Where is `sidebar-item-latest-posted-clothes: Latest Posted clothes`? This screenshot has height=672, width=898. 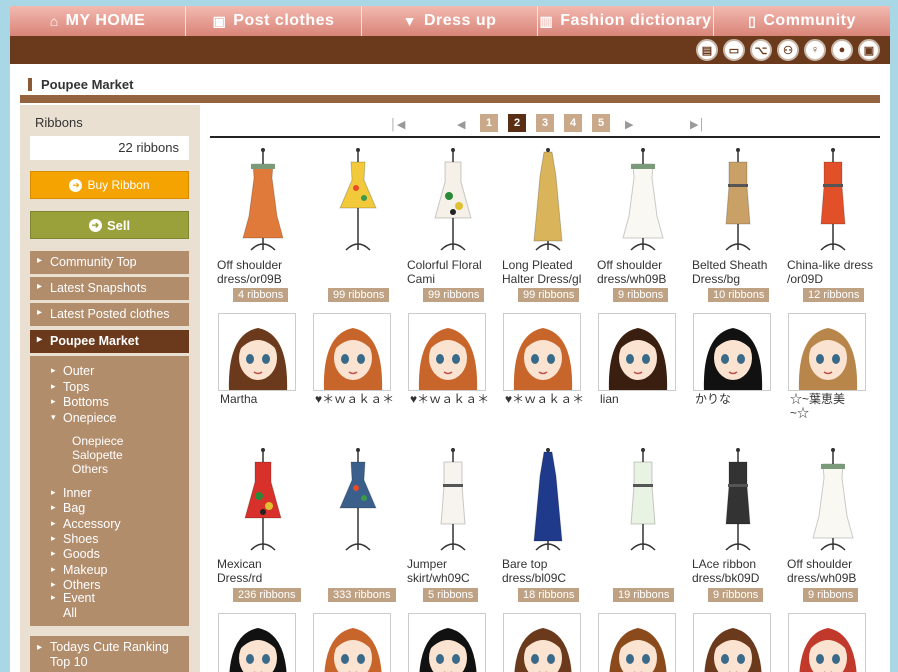 sidebar-item-latest-posted-clothes: Latest Posted clothes is located at coordinates (109, 314).